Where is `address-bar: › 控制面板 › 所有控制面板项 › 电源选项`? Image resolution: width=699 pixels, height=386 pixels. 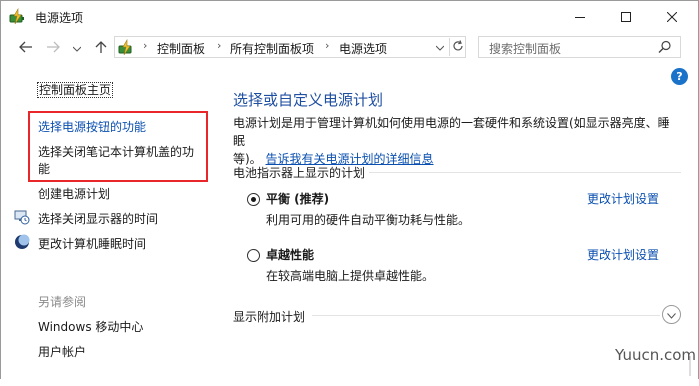
address-bar: › 控制面板 › 所有控制面板项 › 电源选项 is located at coordinates (290, 47).